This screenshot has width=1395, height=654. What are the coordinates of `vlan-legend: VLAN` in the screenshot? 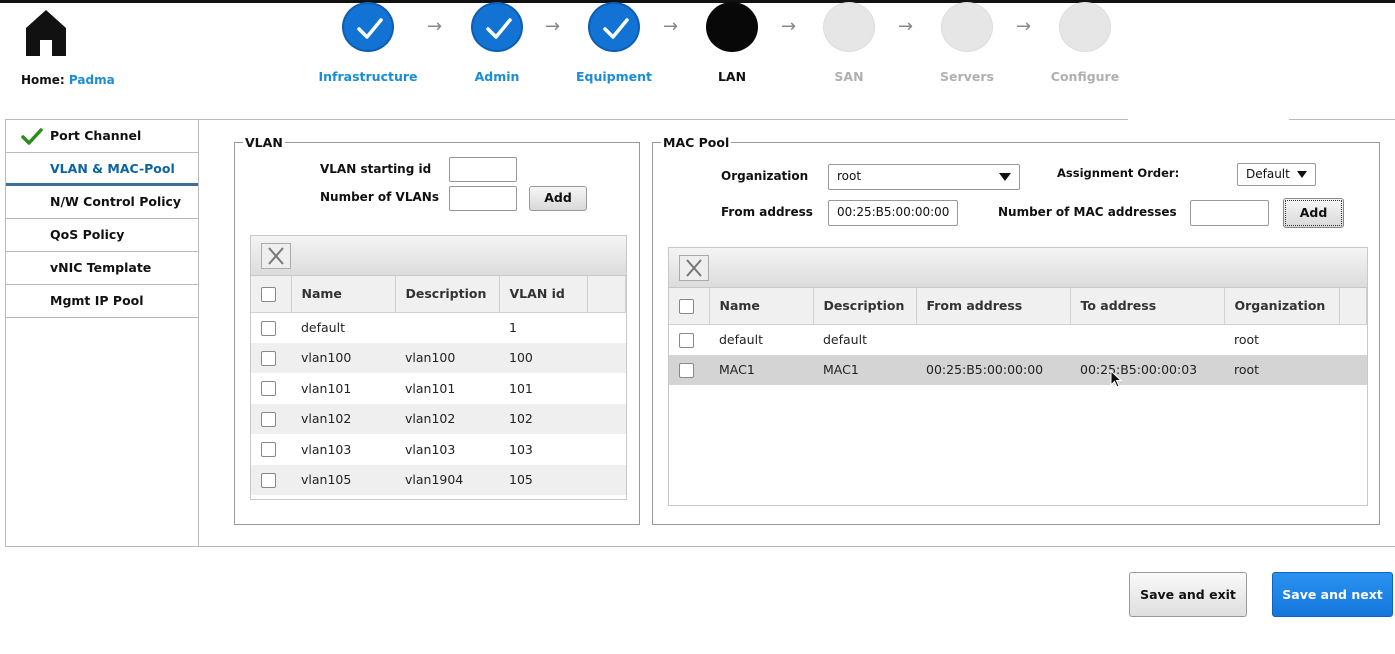 It's located at (264, 142).